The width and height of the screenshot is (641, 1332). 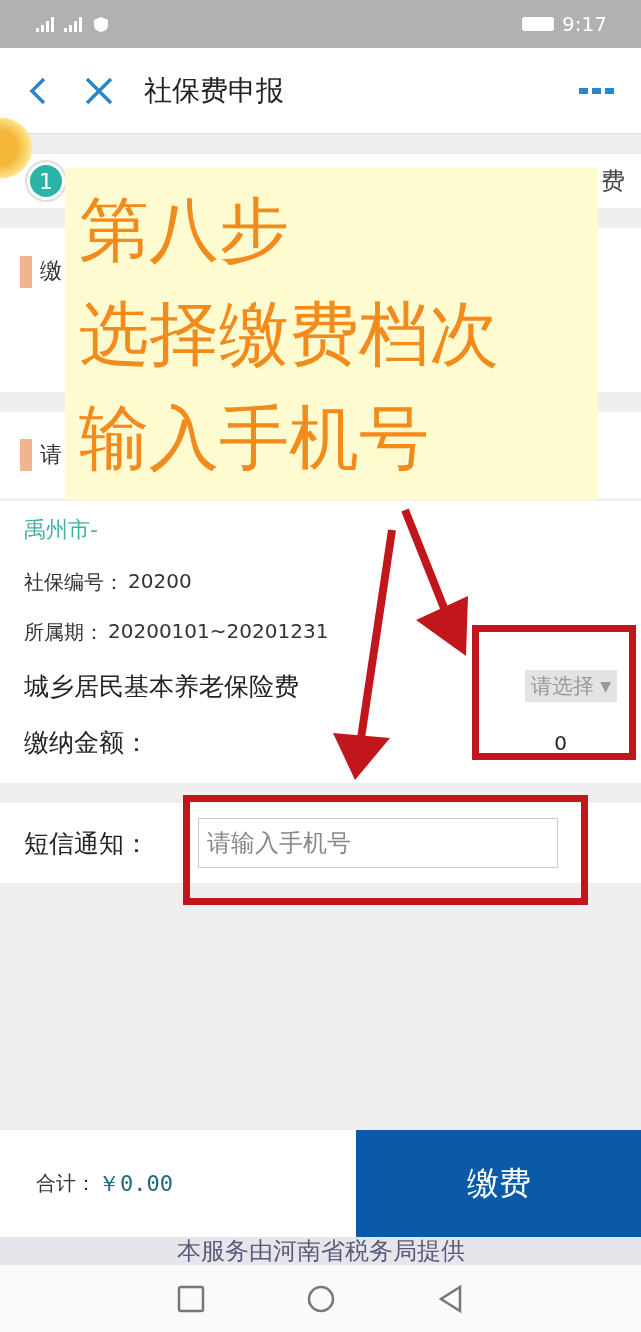 What do you see at coordinates (64, 632) in the screenshot?
I see `field-label: 所属期：` at bounding box center [64, 632].